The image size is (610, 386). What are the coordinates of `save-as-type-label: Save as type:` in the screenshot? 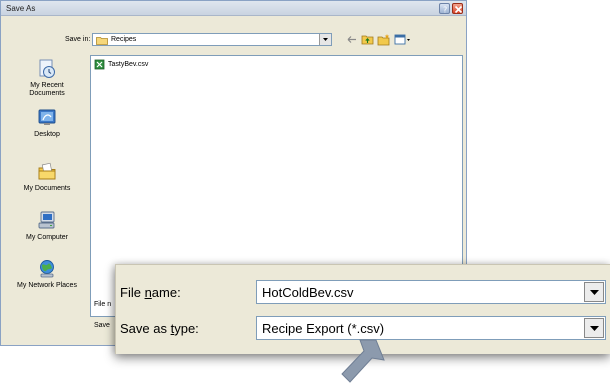 It's located at (159, 328).